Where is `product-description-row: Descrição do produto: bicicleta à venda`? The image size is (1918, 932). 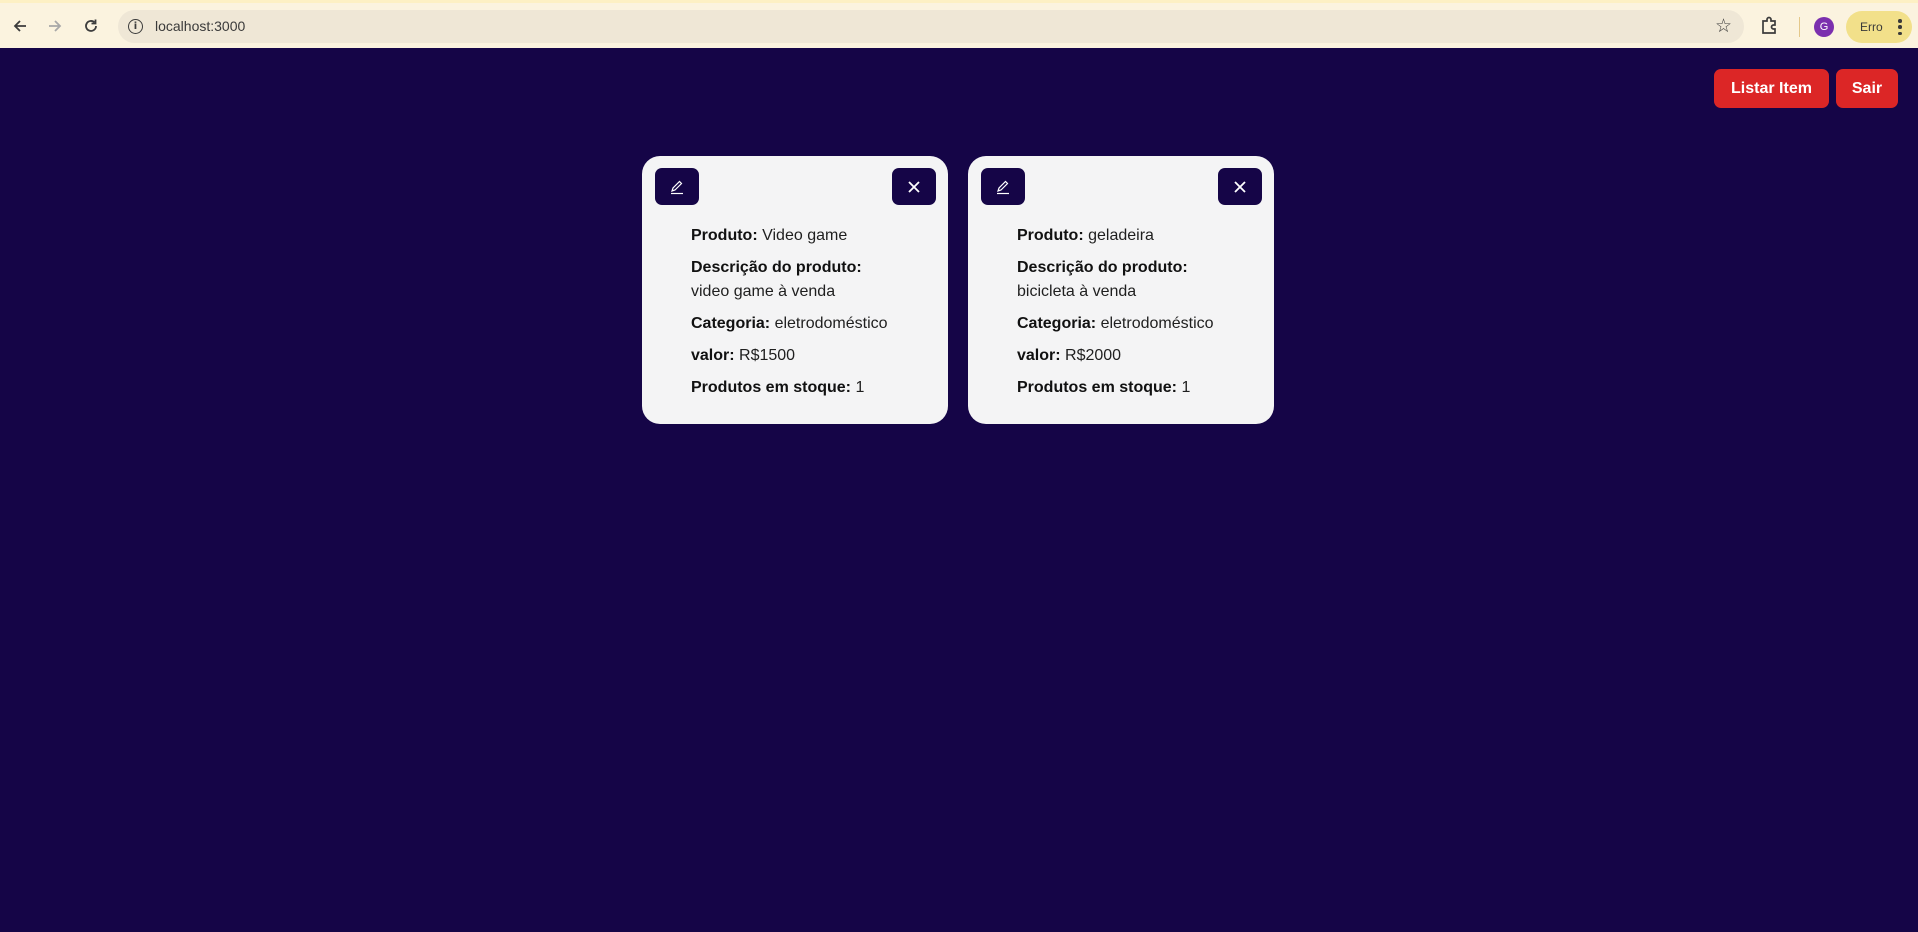
product-description-row: Descrição do produto: bicicleta à venda is located at coordinates (1142, 280).